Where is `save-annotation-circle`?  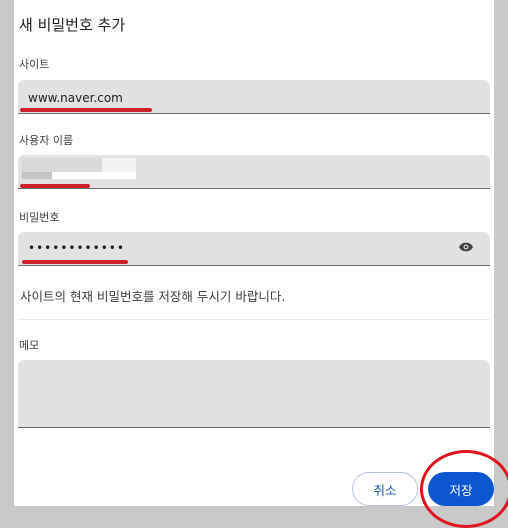 save-annotation-circle is located at coordinates (464, 489).